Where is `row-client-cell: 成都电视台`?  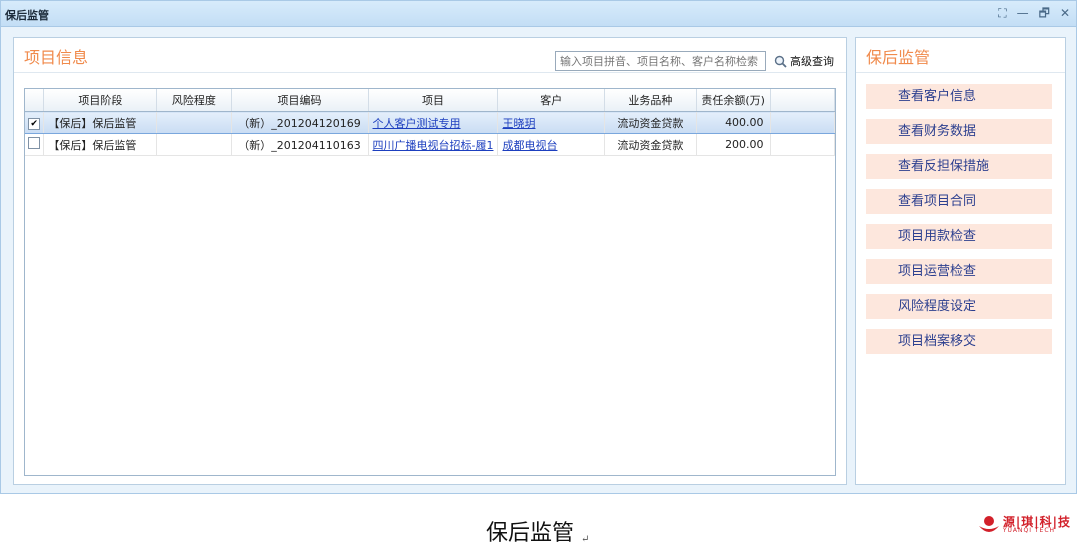
row-client-cell: 成都电视台 is located at coordinates (551, 144).